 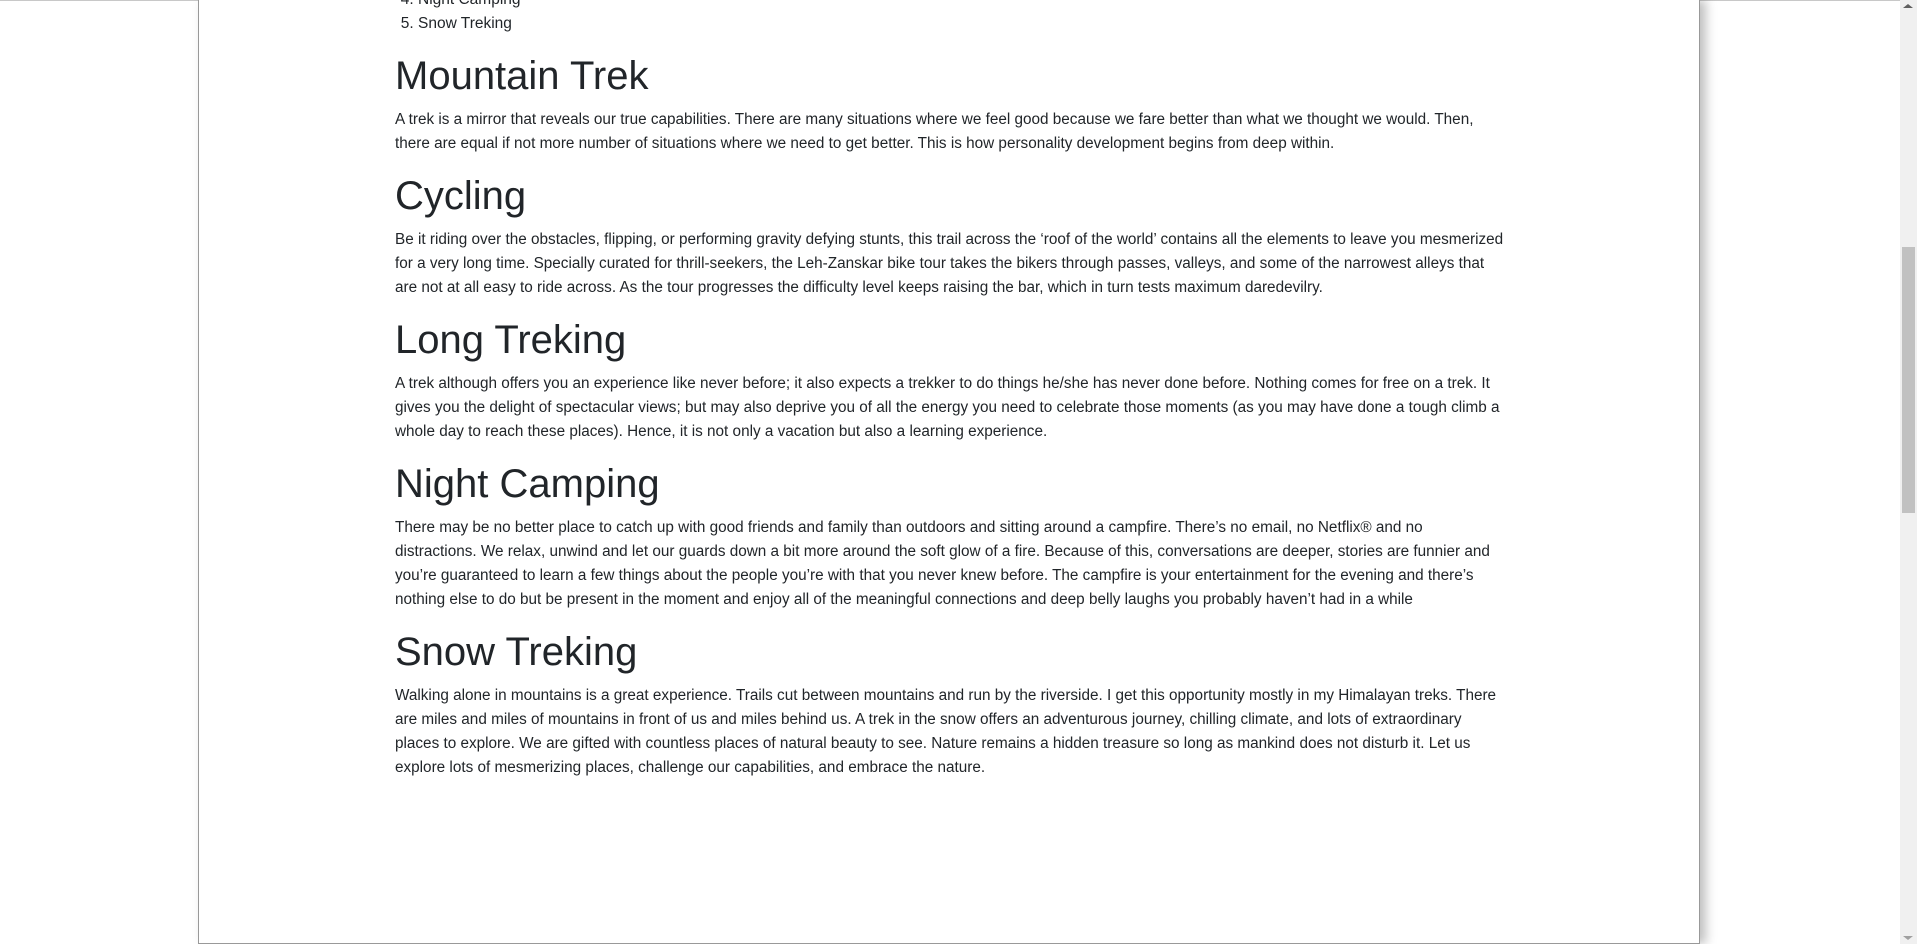 I want to click on scroll-up-arrow-icon, so click(x=1908, y=6).